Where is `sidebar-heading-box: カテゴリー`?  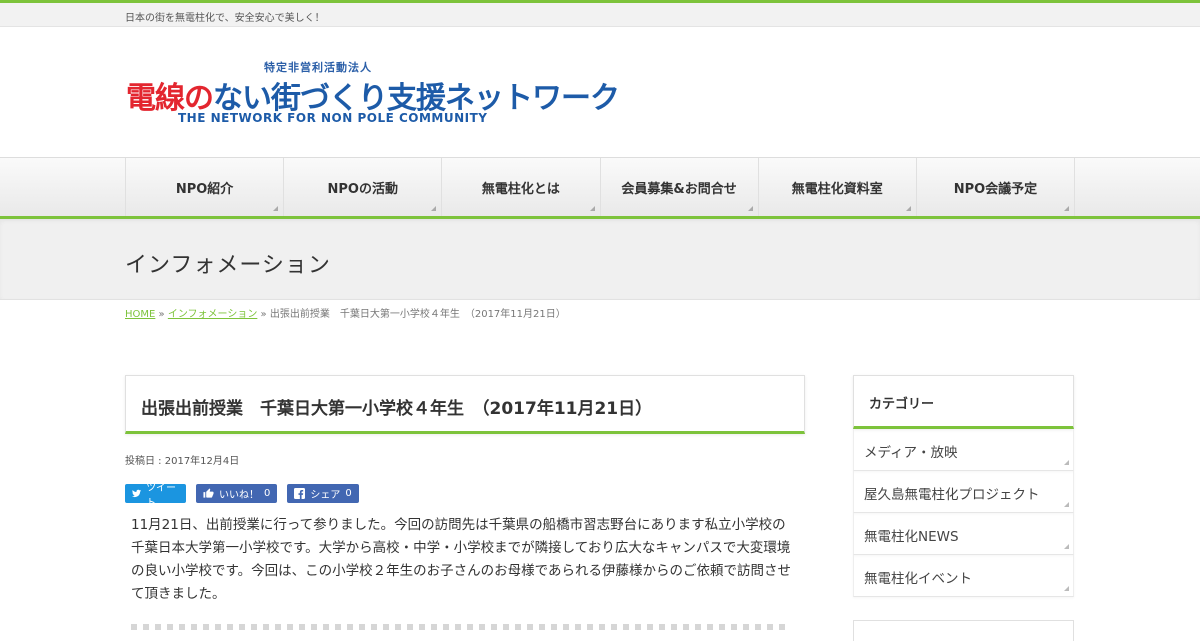
sidebar-heading-box: カテゴリー is located at coordinates (963, 402).